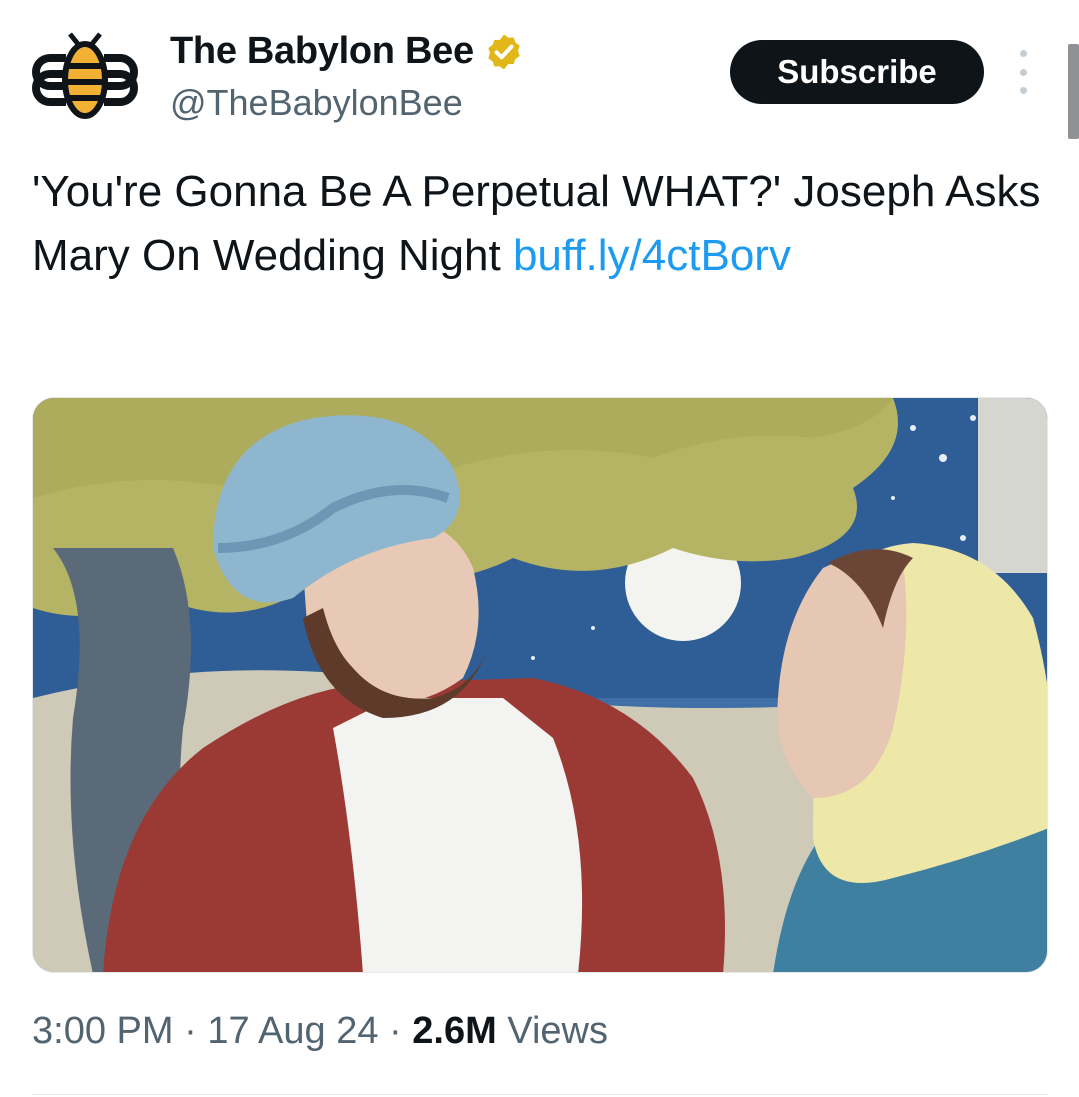  I want to click on bee-logo-icon, so click(85, 75).